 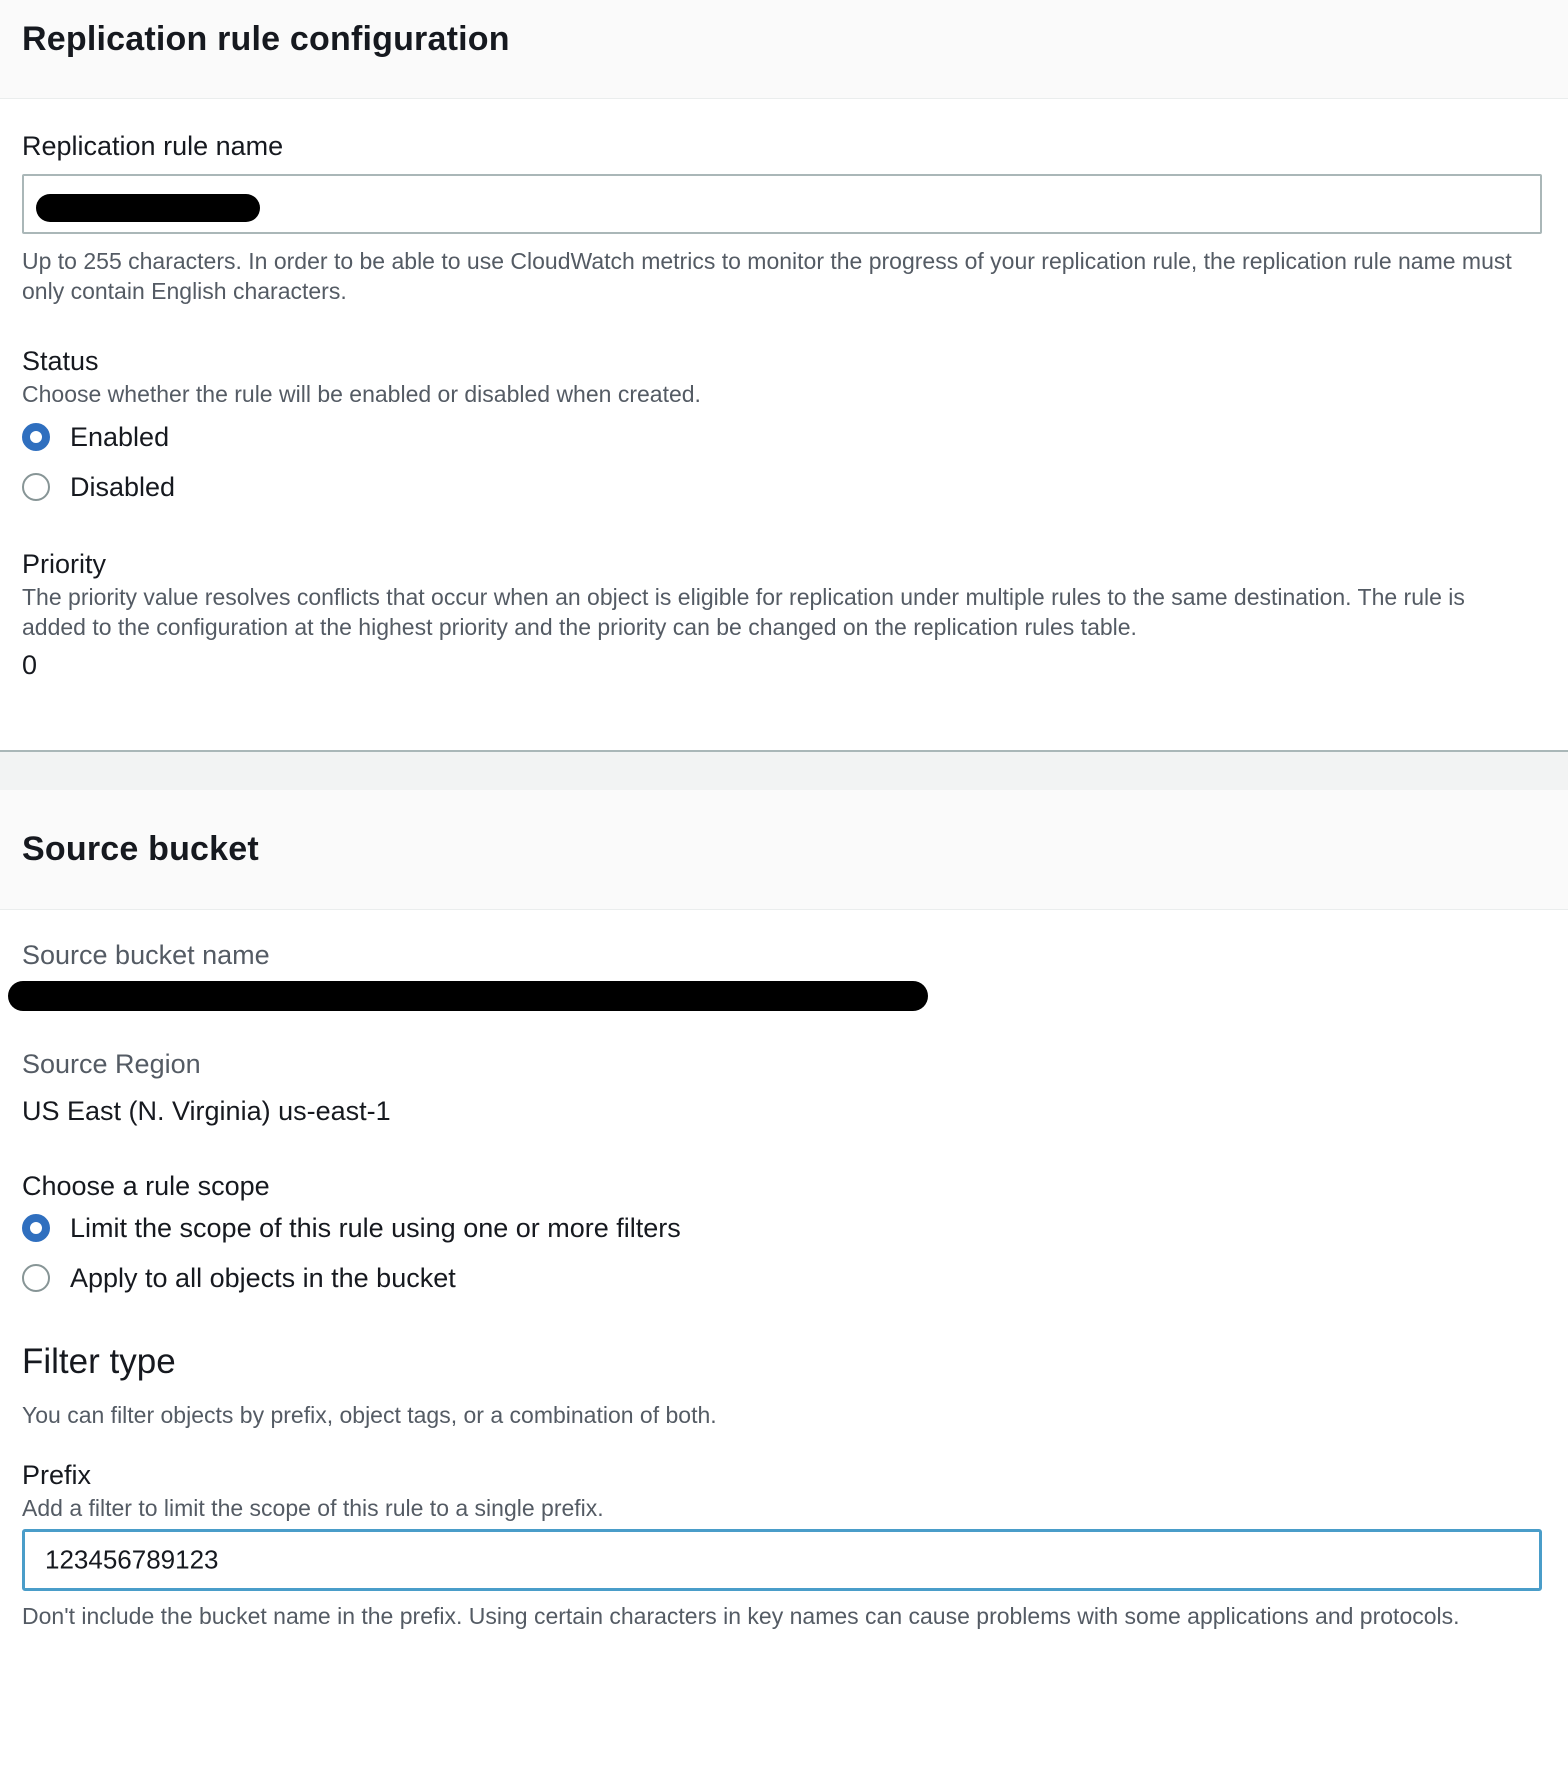 What do you see at coordinates (266, 39) in the screenshot?
I see `panel-title: Replication rule configuration` at bounding box center [266, 39].